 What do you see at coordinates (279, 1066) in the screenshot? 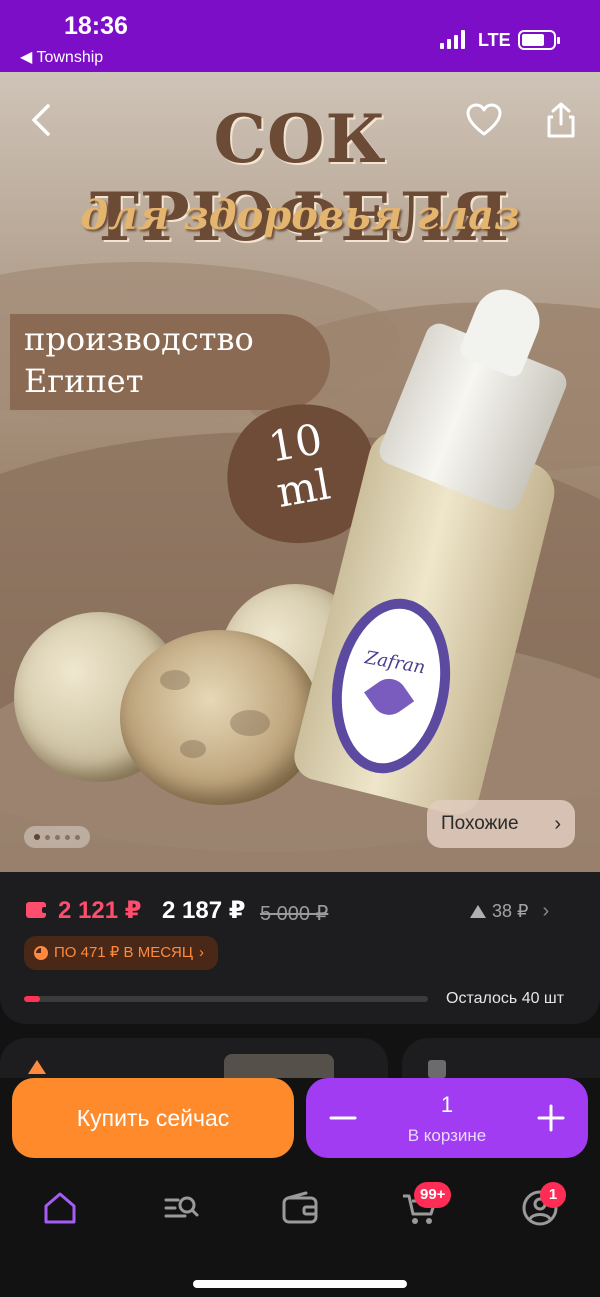
I see `review-photos` at bounding box center [279, 1066].